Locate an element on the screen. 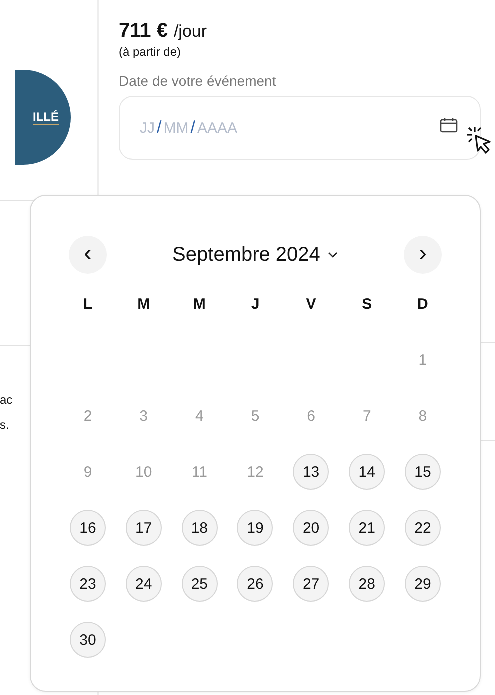 This screenshot has height=695, width=495. calendar-day: 25 is located at coordinates (200, 584).